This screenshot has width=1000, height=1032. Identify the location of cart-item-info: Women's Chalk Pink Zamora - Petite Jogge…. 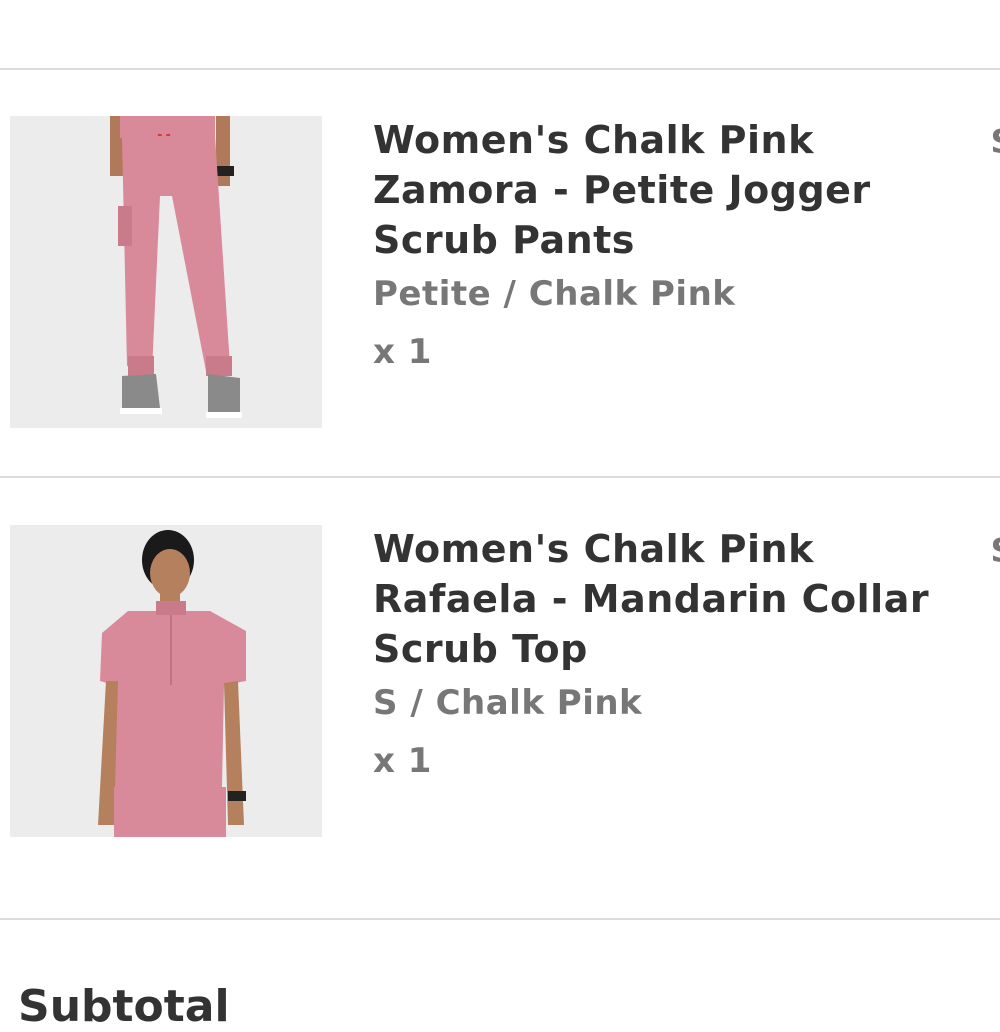
(653, 245).